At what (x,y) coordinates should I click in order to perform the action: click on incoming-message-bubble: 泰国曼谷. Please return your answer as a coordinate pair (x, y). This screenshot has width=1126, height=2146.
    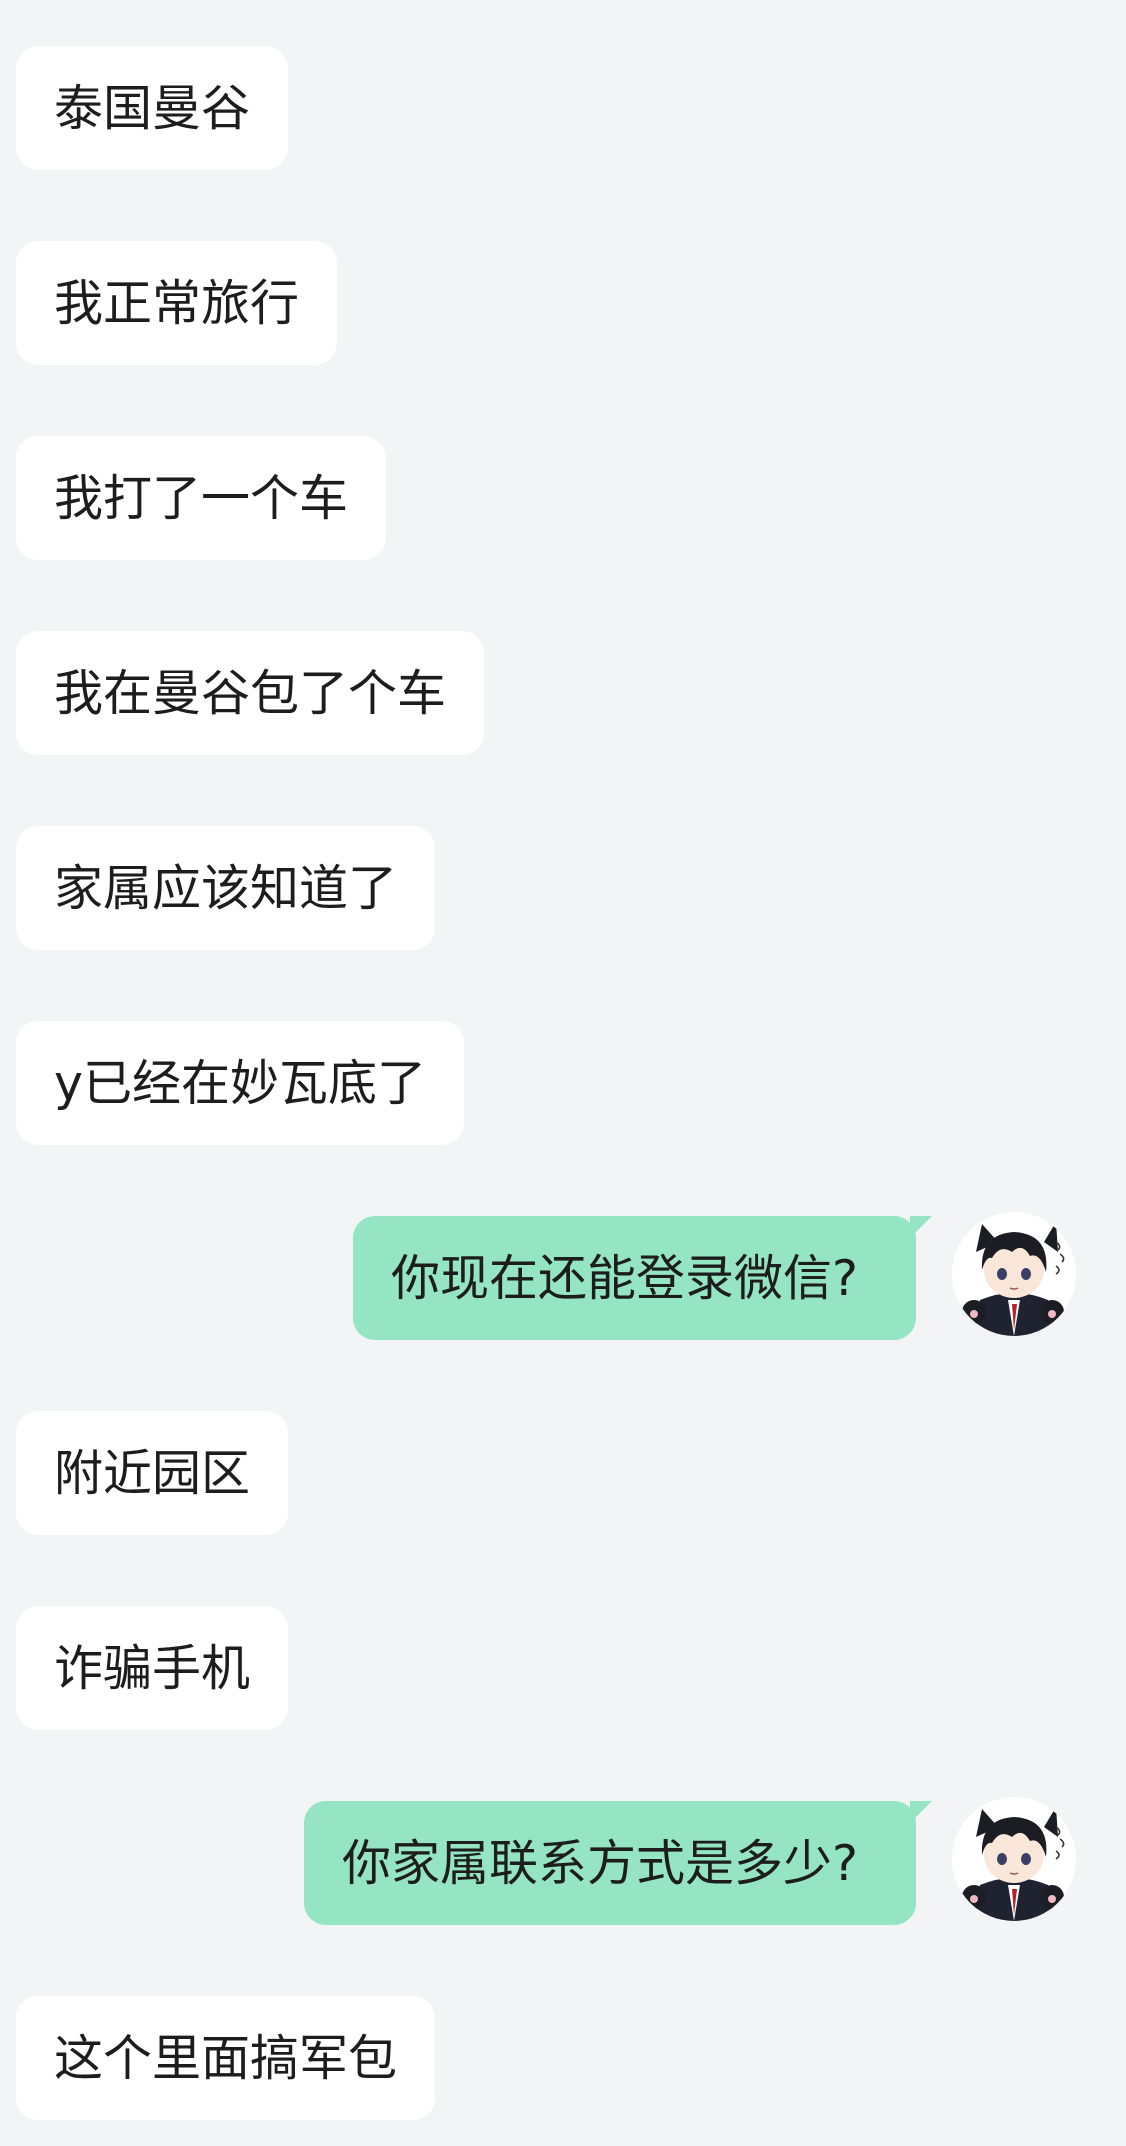
    Looking at the image, I should click on (152, 108).